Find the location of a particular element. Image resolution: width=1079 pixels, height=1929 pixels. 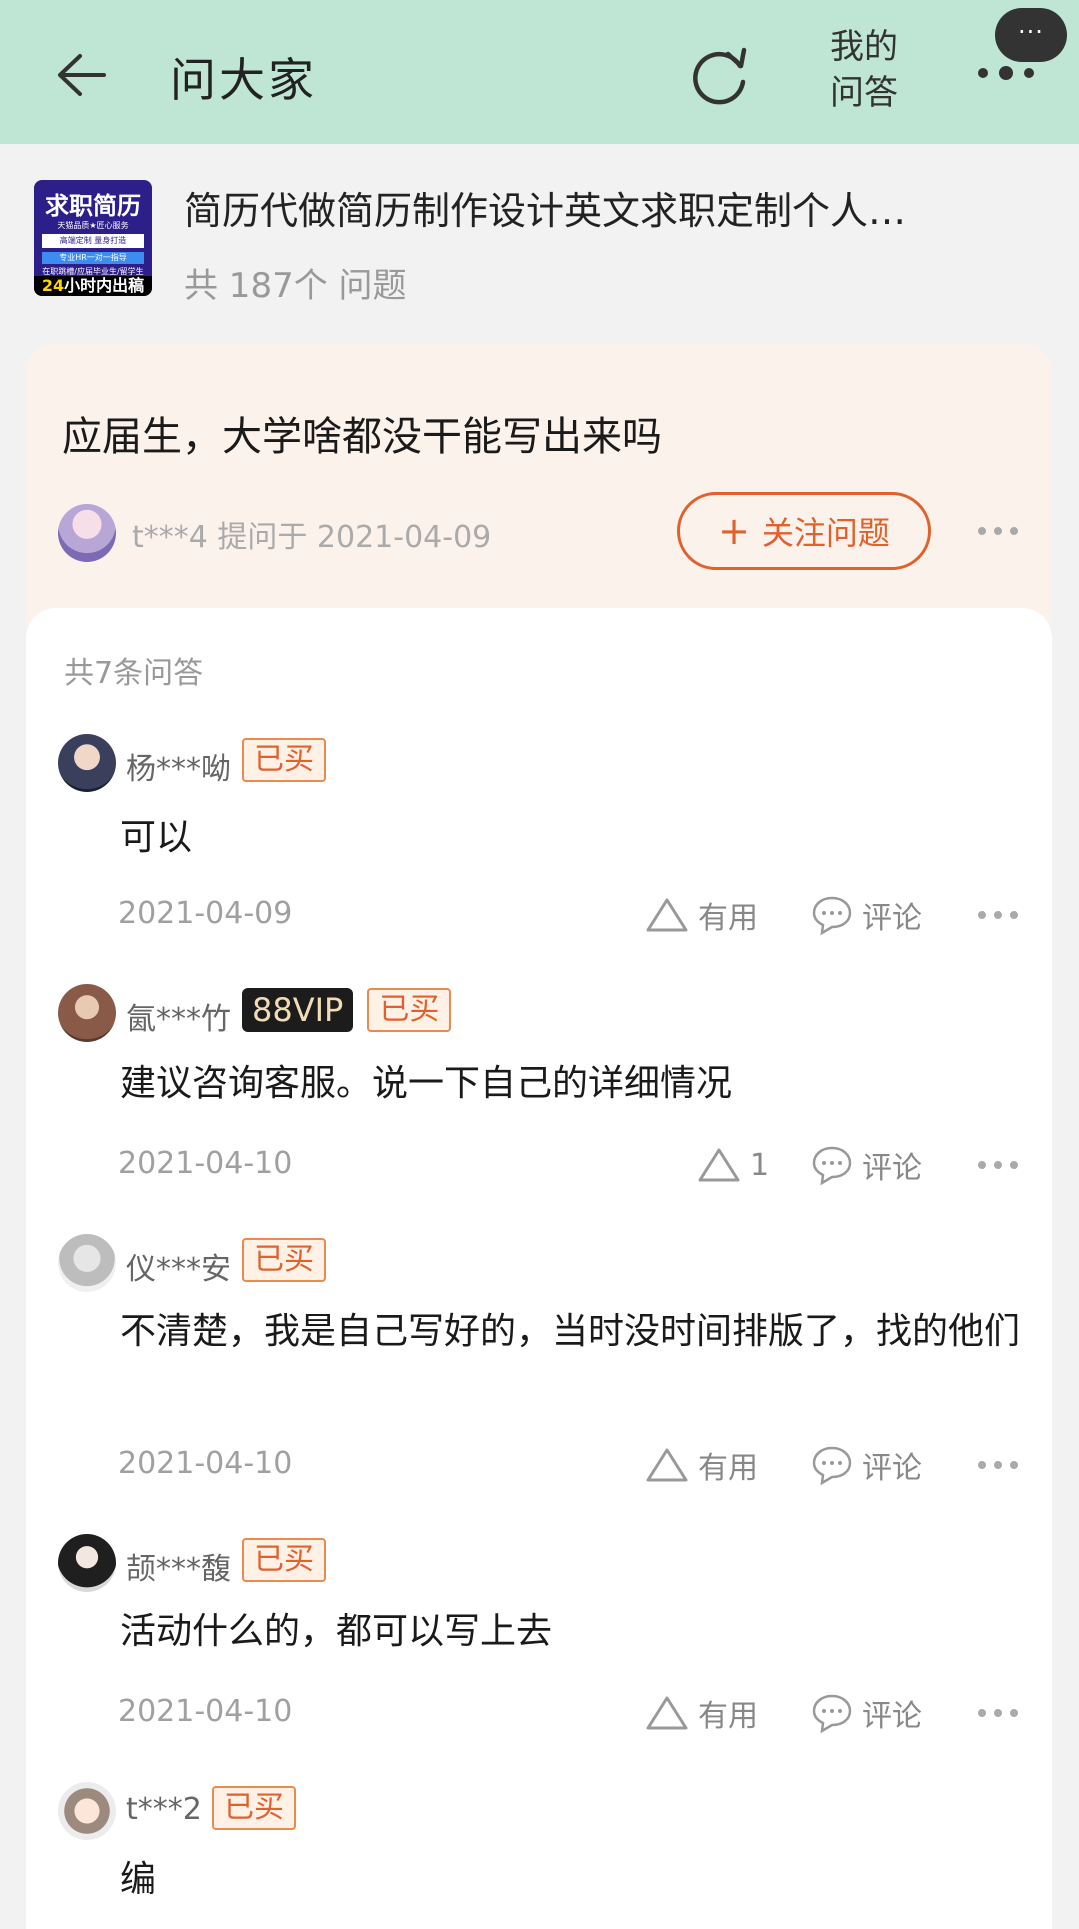

question-text: 应届生，大学啥都没干能写出来吗 is located at coordinates (362, 437).